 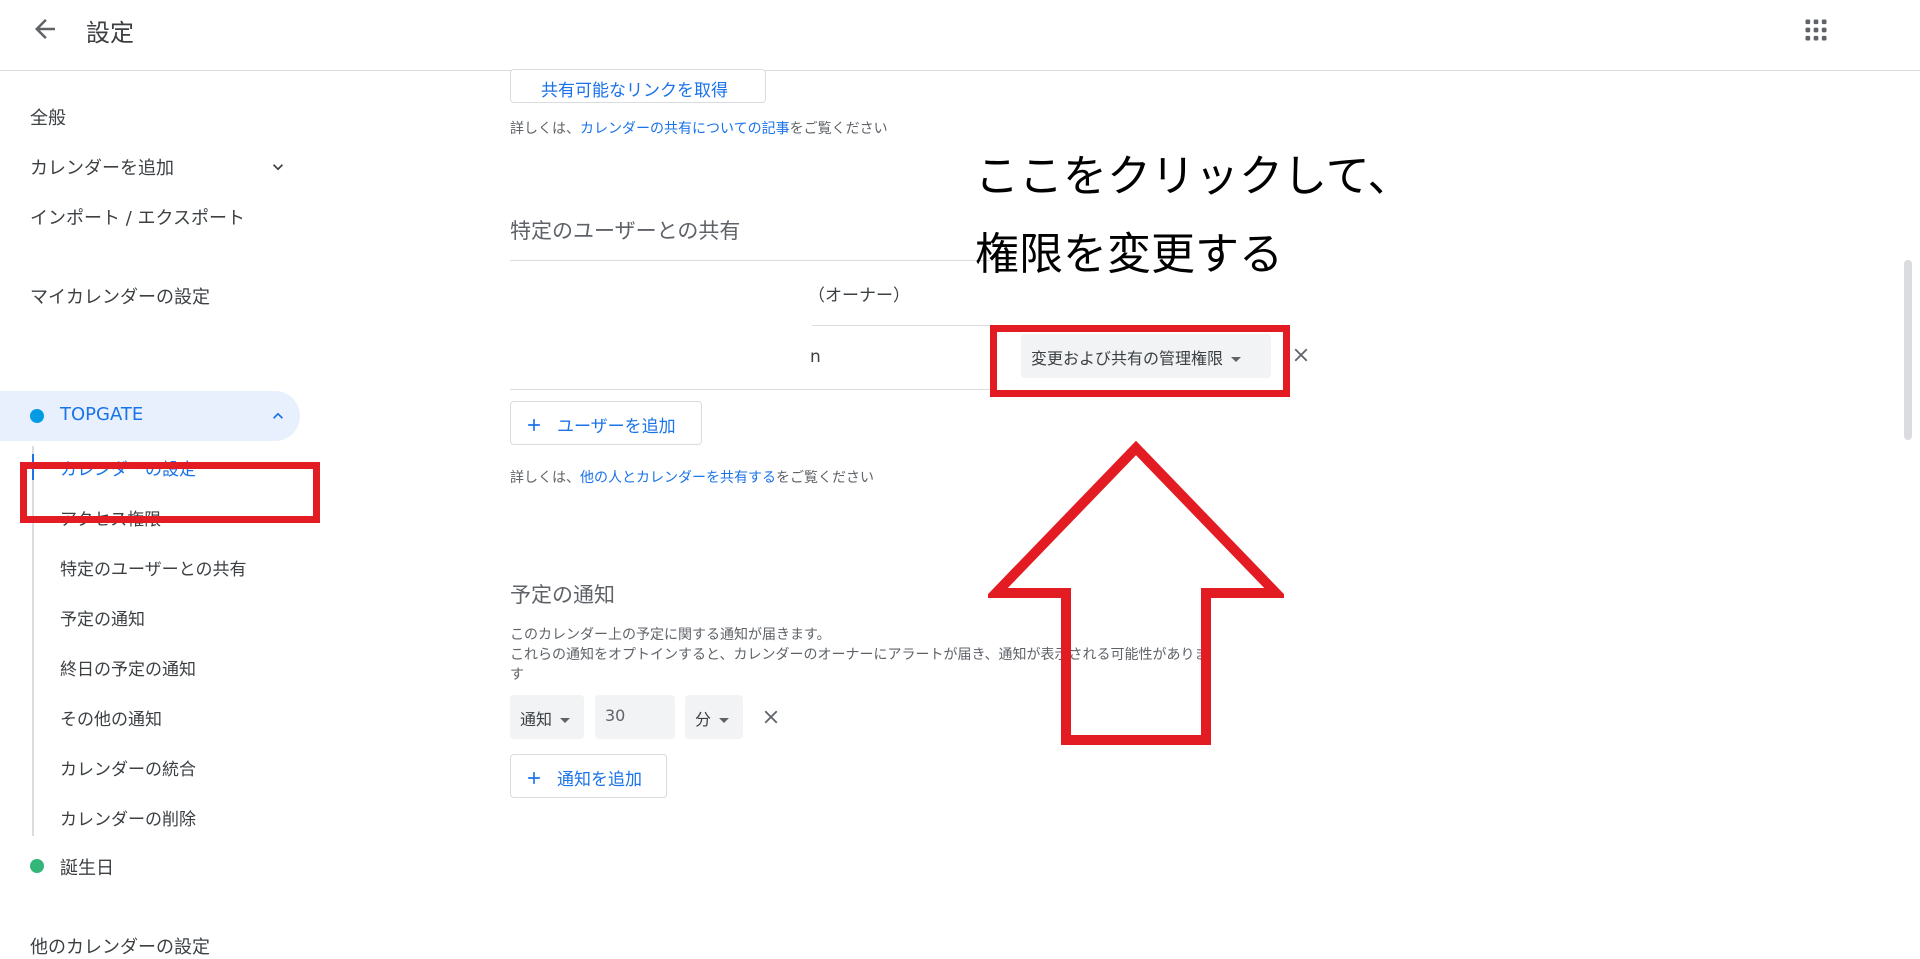 I want to click on annotation-text-line1: ここをクリックして、, so click(x=1193, y=176).